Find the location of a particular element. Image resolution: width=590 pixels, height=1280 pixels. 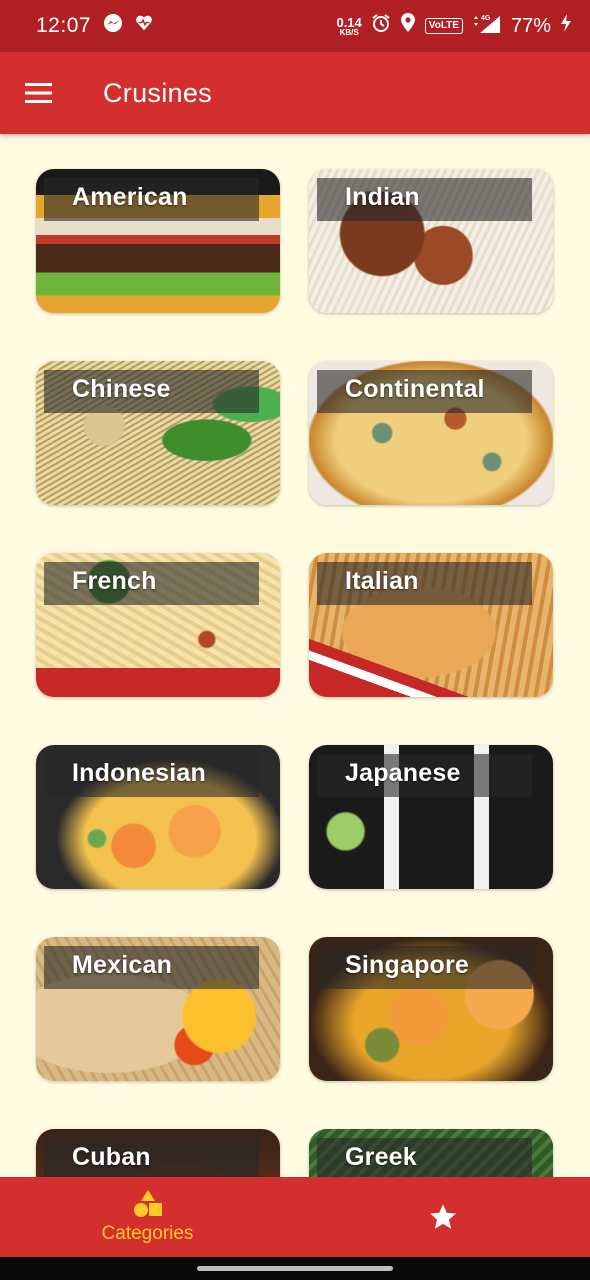

messenger-icon is located at coordinates (113, 26).